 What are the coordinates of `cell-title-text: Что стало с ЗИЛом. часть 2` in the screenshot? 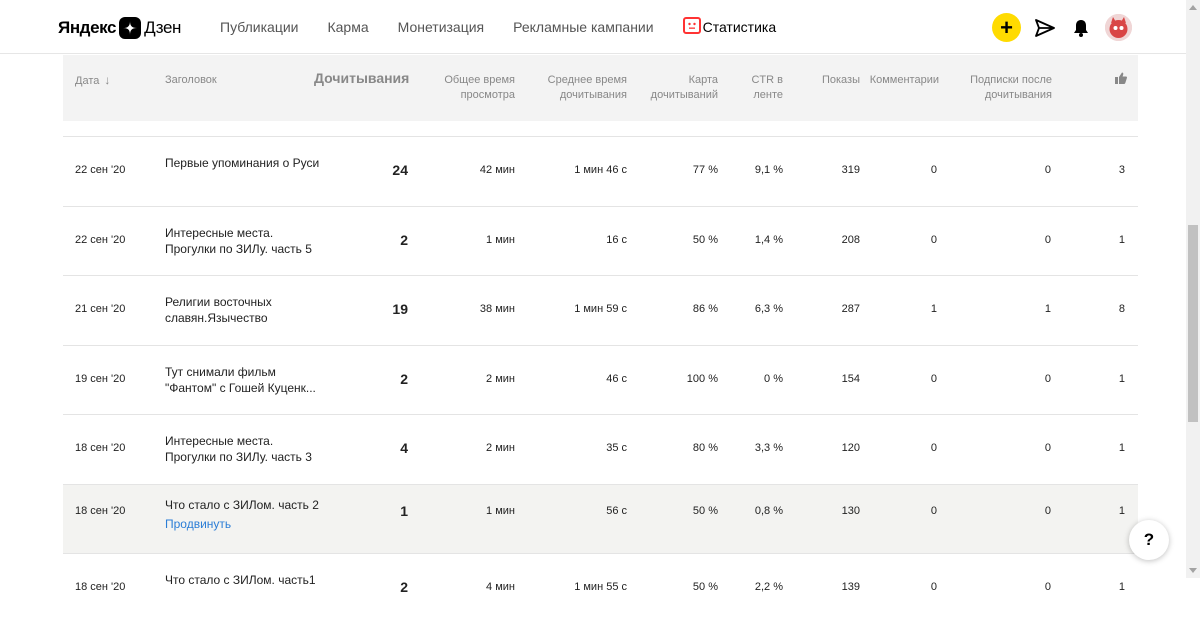 It's located at (242, 504).